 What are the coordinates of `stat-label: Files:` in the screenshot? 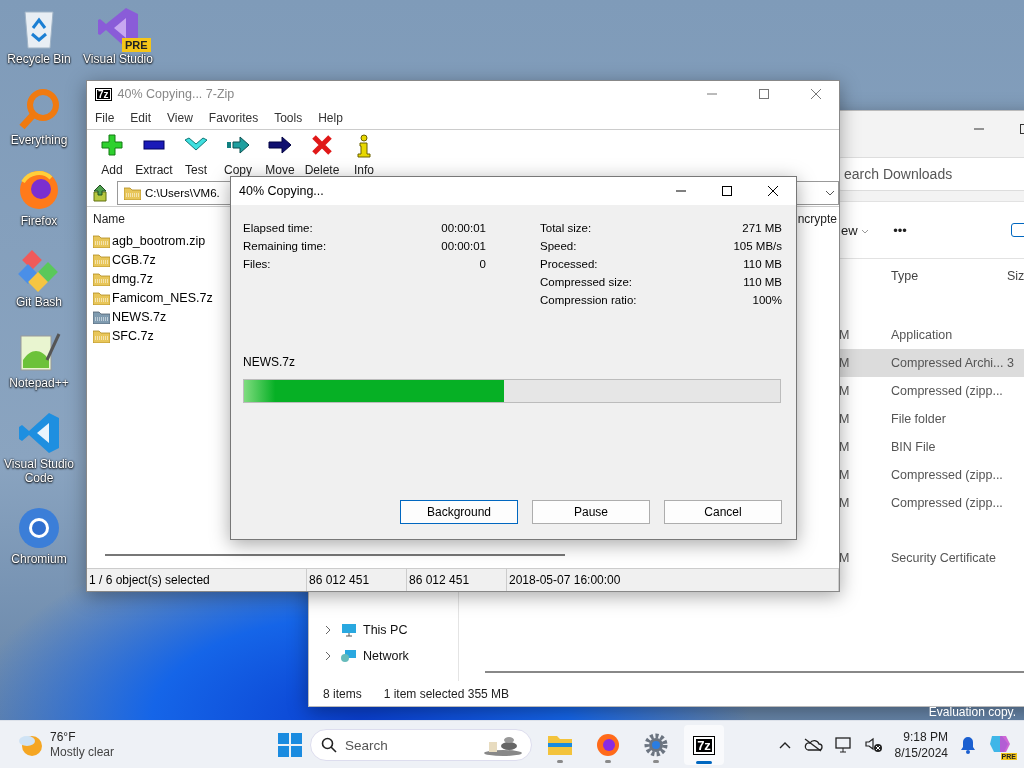 It's located at (257, 264).